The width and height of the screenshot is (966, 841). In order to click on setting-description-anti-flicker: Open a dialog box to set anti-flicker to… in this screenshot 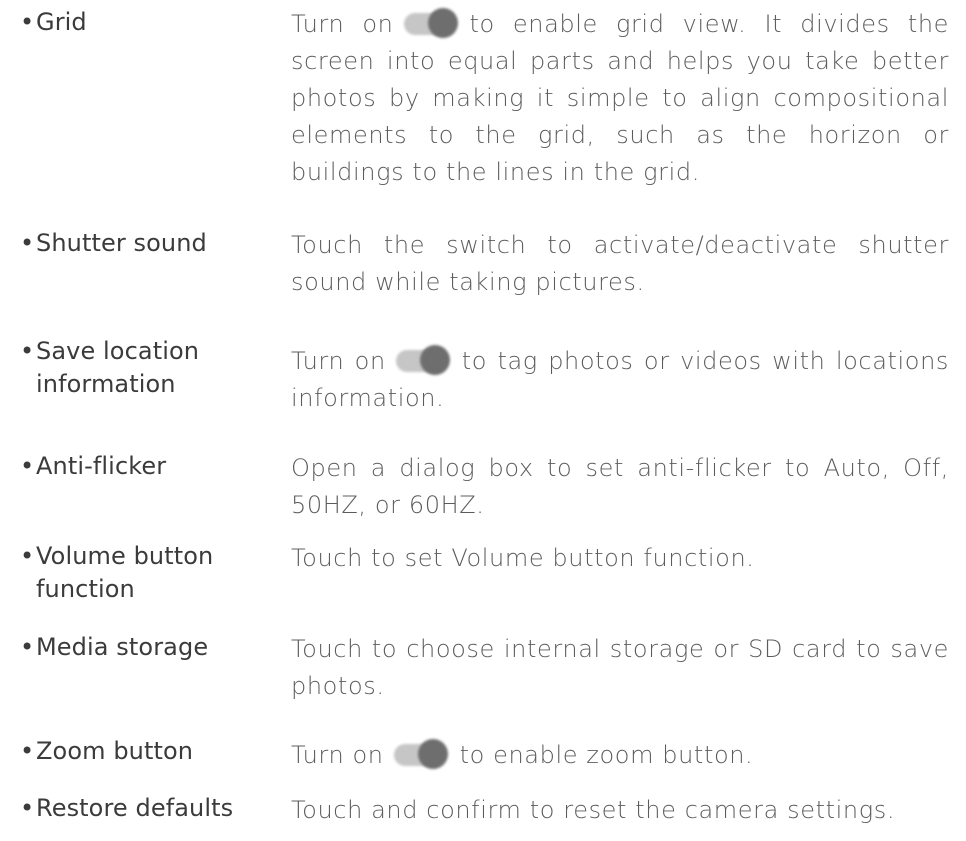, I will do `click(620, 487)`.